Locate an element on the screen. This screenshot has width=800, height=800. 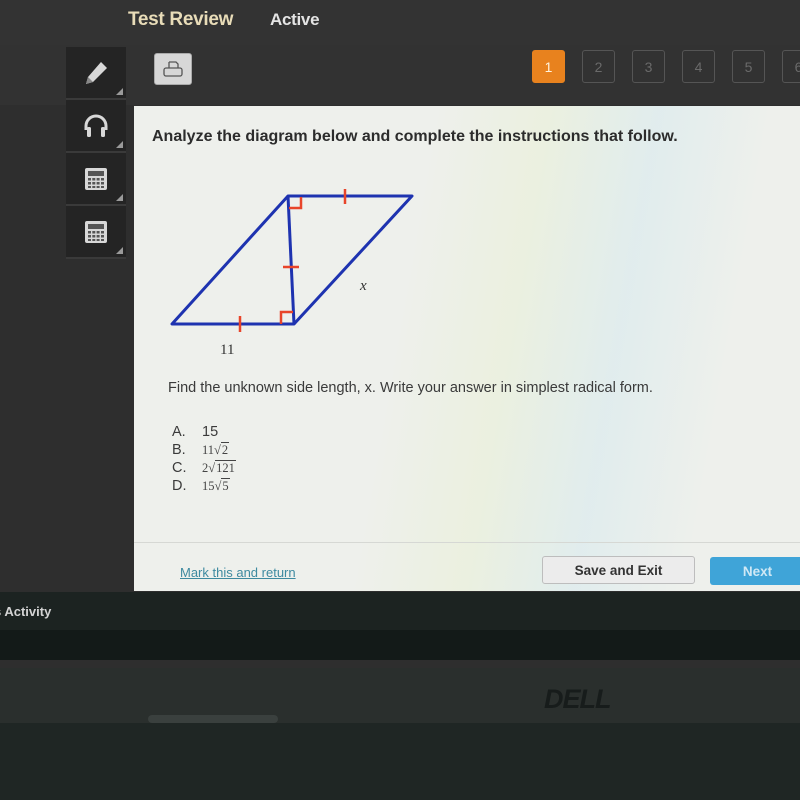
choice-letter: C. is located at coordinates (179, 468).